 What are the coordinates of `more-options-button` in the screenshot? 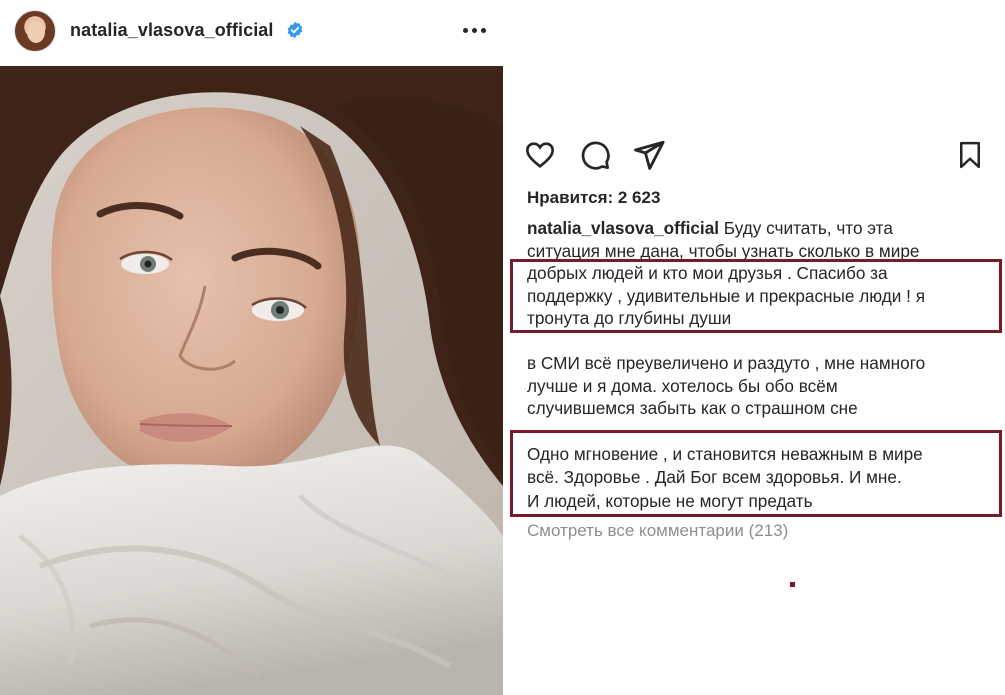 It's located at (474, 30).